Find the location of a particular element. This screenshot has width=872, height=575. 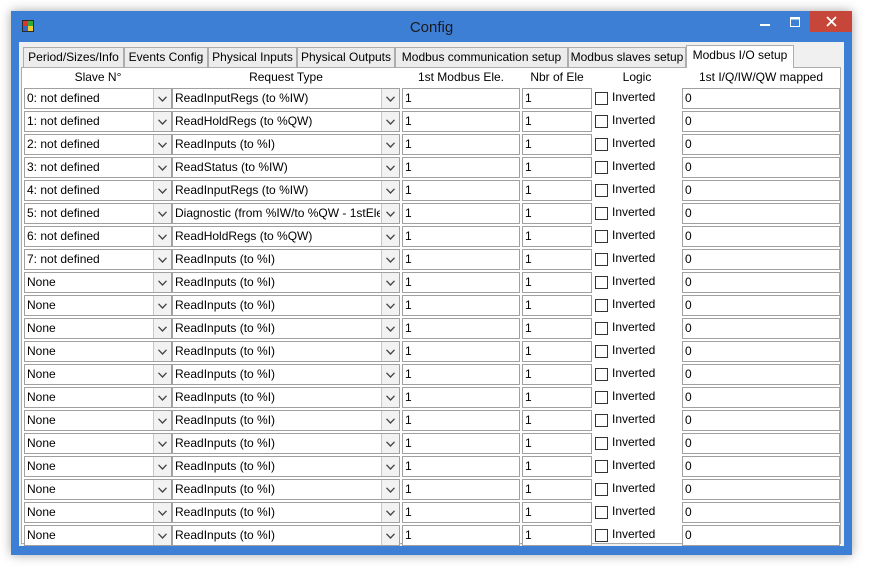

slave-select: 6: not defined is located at coordinates (98, 236).